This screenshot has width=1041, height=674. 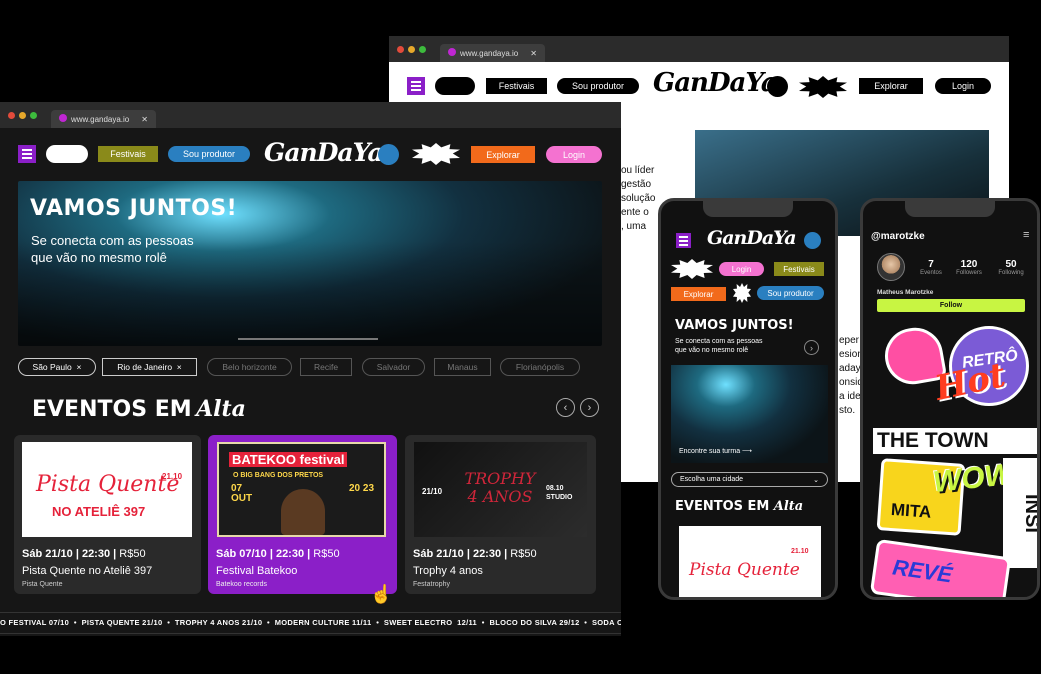 I want to click on stat-following: 50 Following, so click(x=1011, y=267).